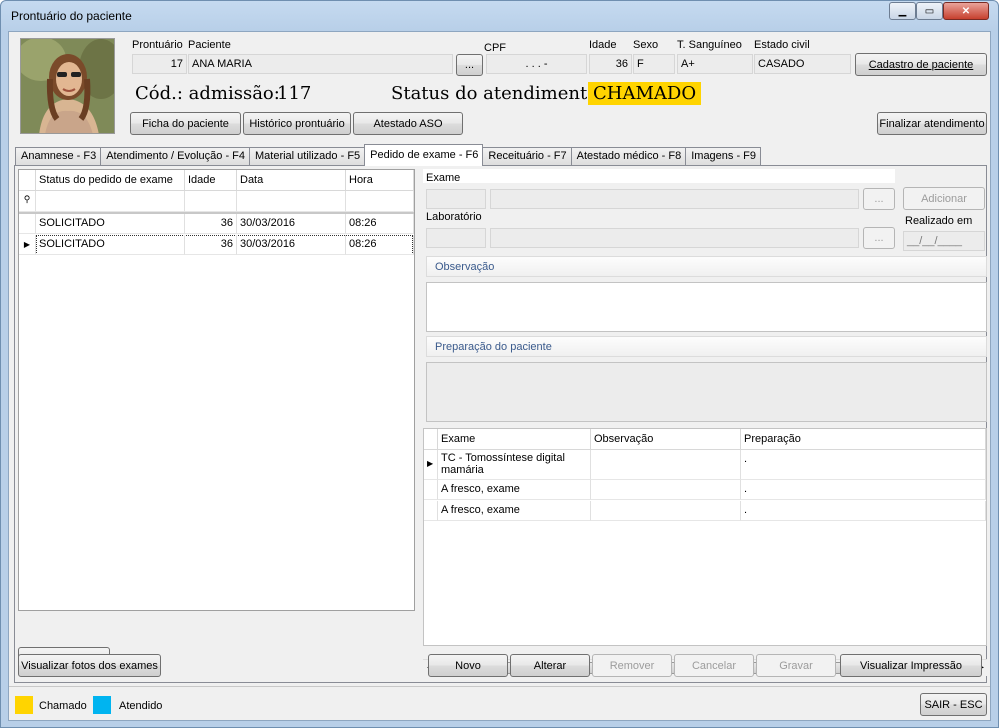 The height and width of the screenshot is (728, 999). Describe the element at coordinates (953, 704) in the screenshot. I see `sair-button: SAIR - ESC` at that location.